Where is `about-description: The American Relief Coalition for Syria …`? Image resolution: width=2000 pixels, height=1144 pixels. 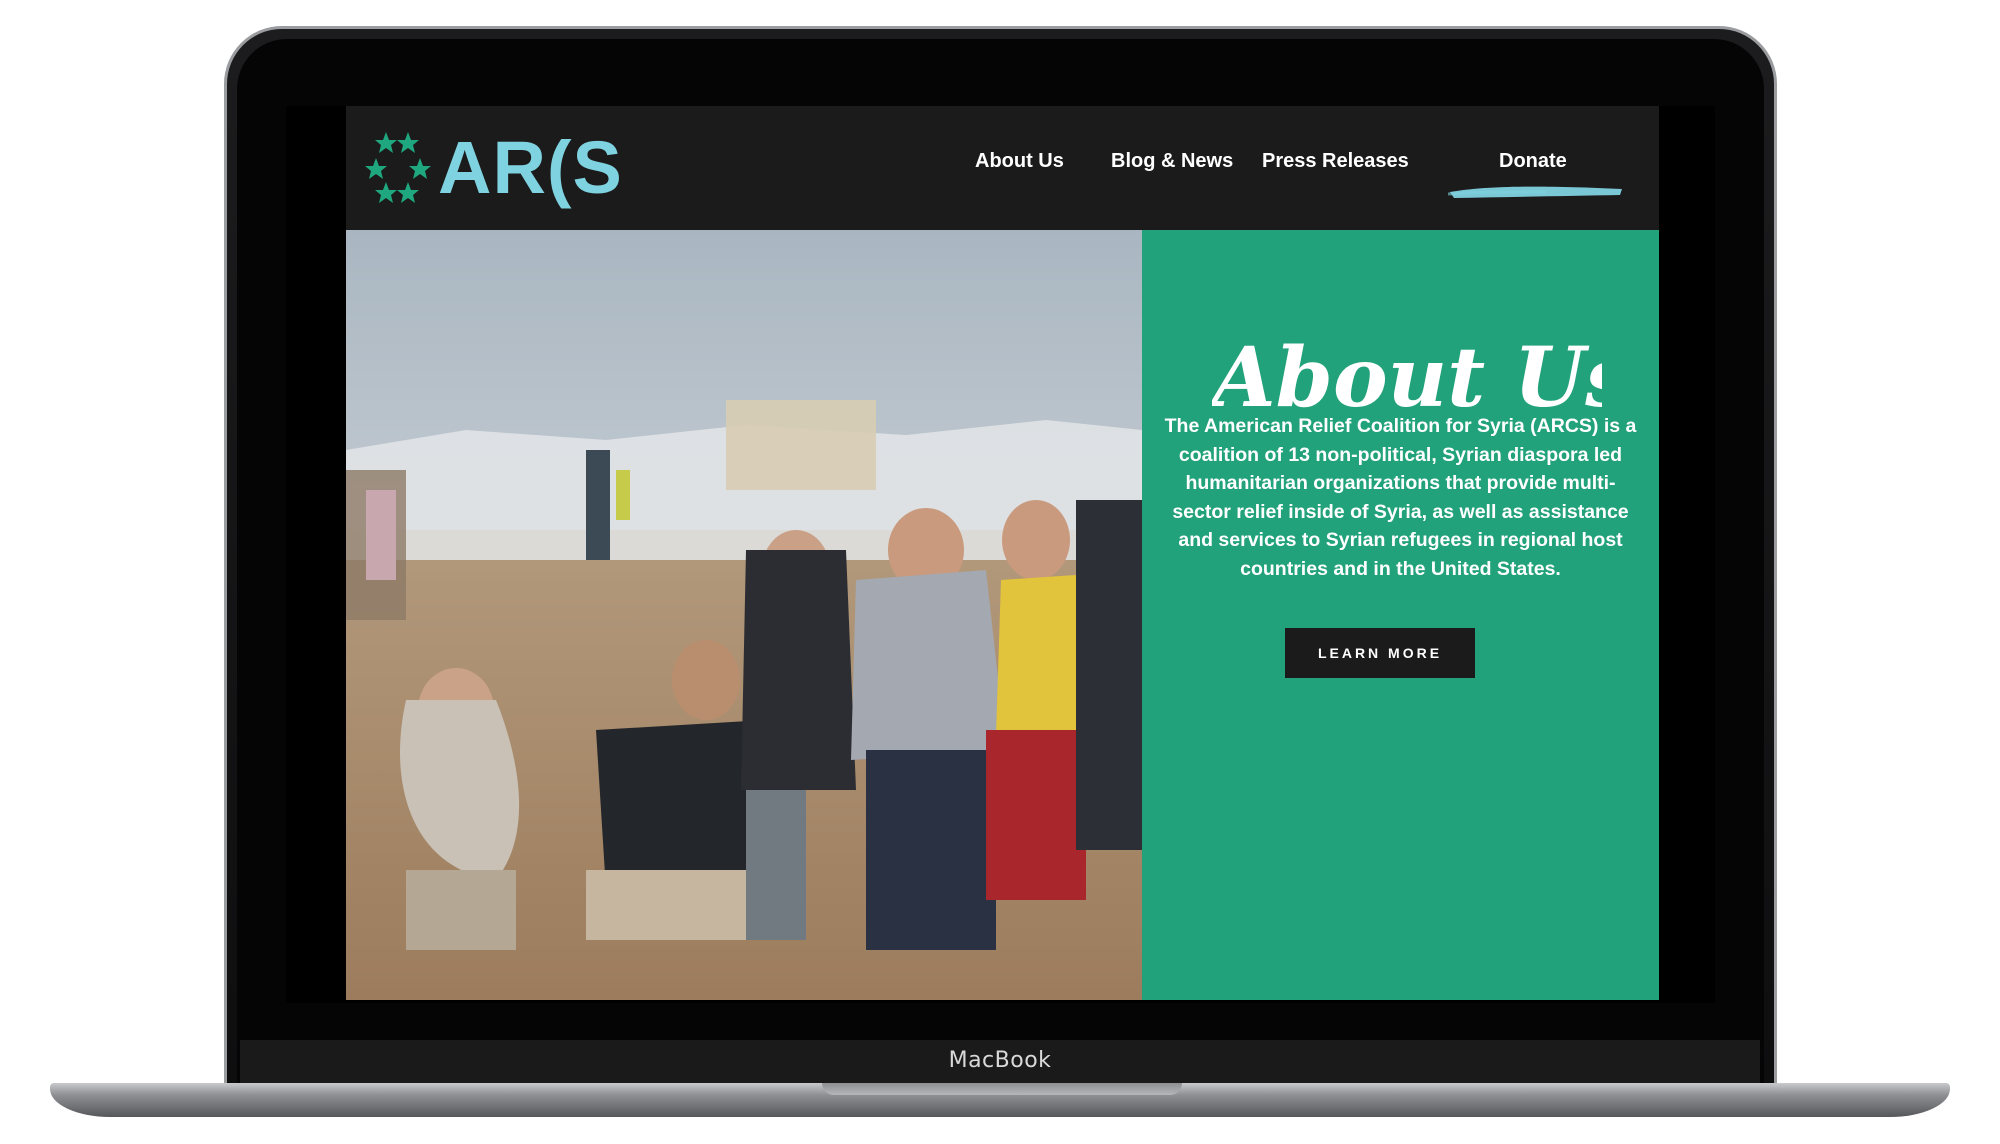
about-description: The American Relief Coalition for Syria … is located at coordinates (1400, 497).